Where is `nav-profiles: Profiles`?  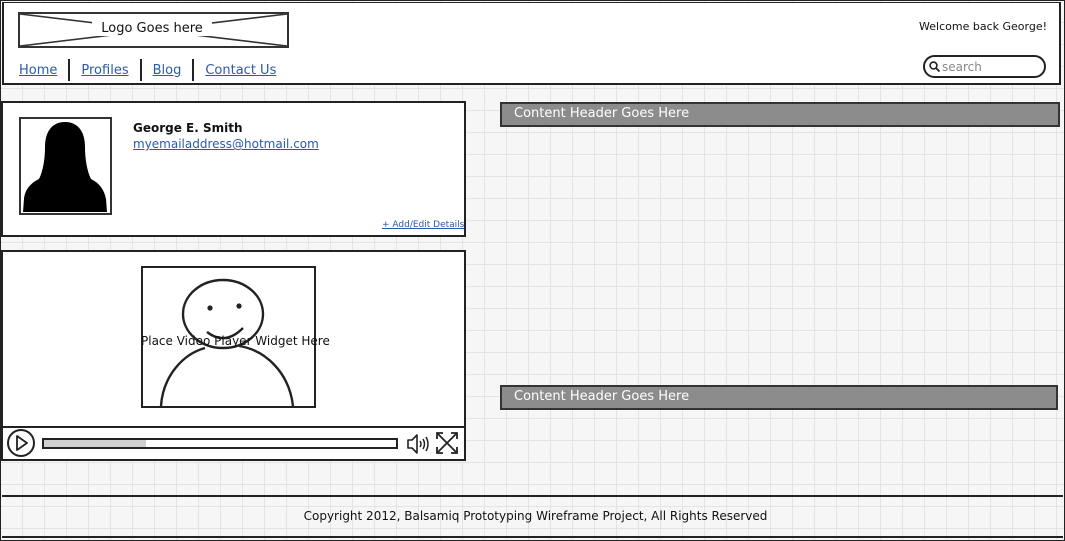
nav-profiles: Profiles is located at coordinates (104, 70).